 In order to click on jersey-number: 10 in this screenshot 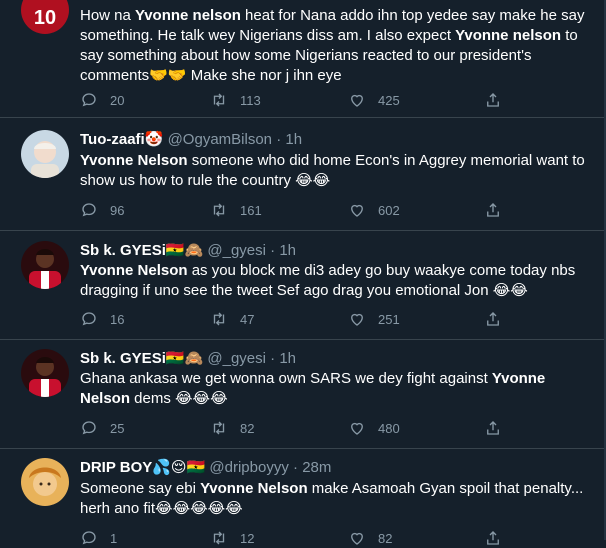, I will do `click(45, 18)`.